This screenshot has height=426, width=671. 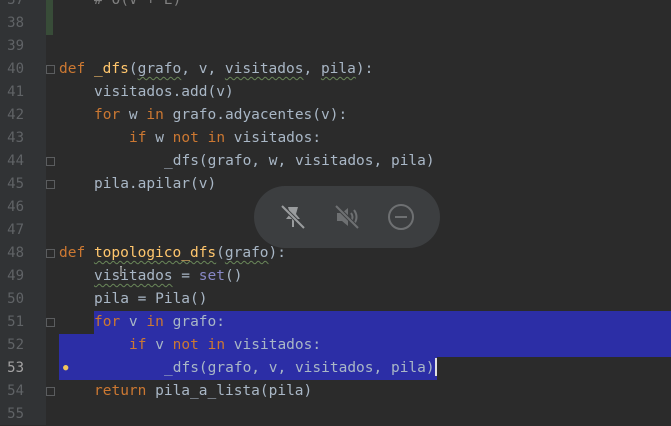 I want to click on text-caret, so click(x=435, y=367).